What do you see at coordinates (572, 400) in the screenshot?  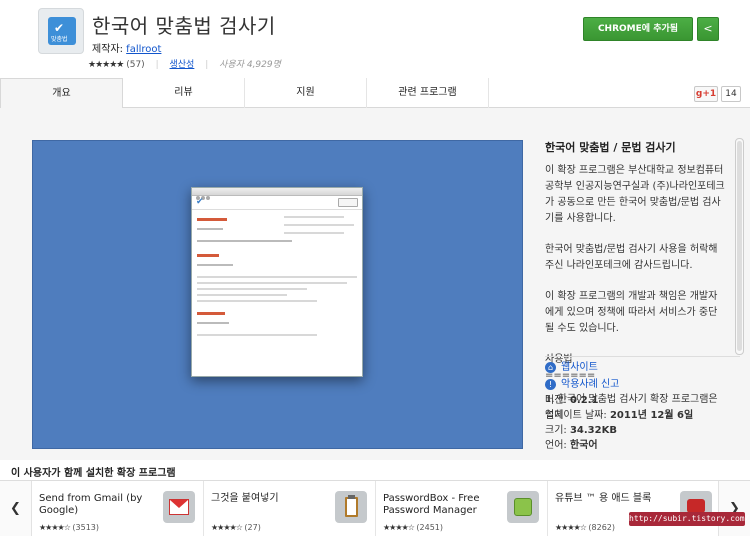 I see `version-row: 버전: 0.2.1` at bounding box center [572, 400].